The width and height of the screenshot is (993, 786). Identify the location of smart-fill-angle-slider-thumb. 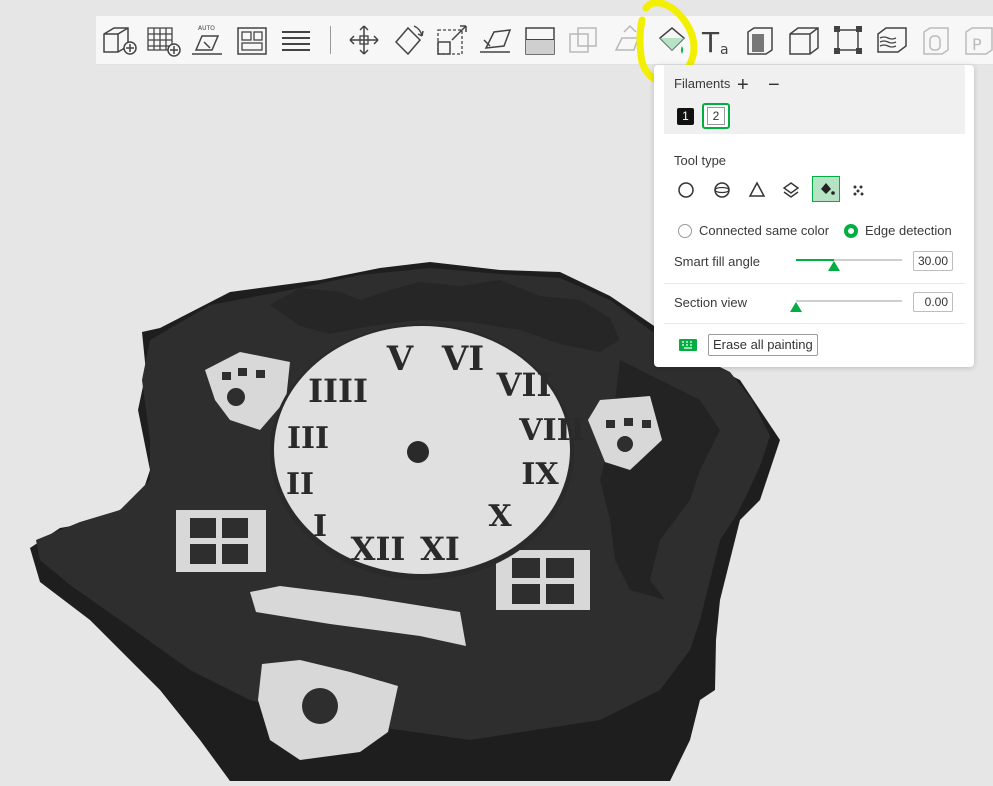
(834, 266).